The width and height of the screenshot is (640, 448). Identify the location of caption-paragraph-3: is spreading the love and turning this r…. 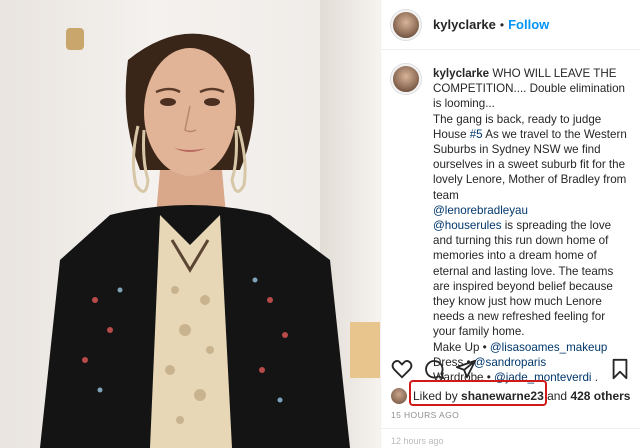
(523, 279).